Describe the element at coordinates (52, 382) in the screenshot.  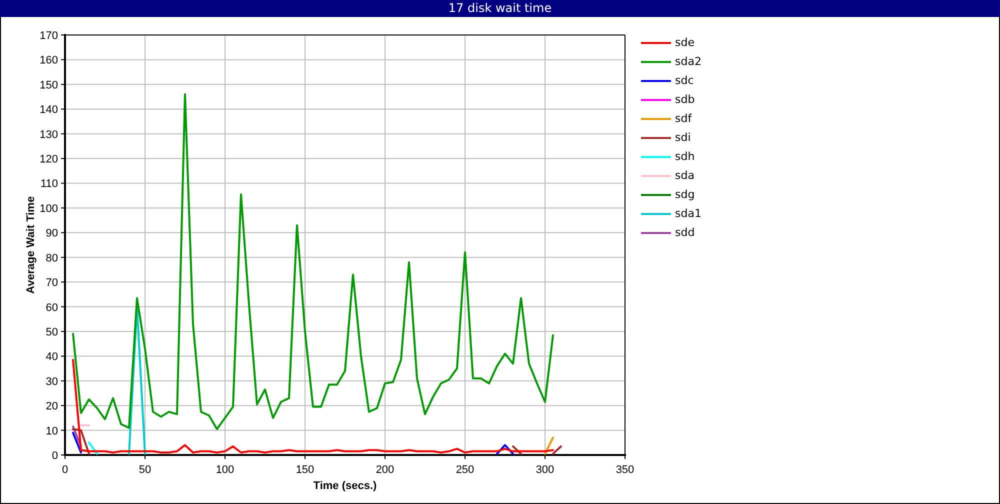
I see `axis-tick-label: 30` at that location.